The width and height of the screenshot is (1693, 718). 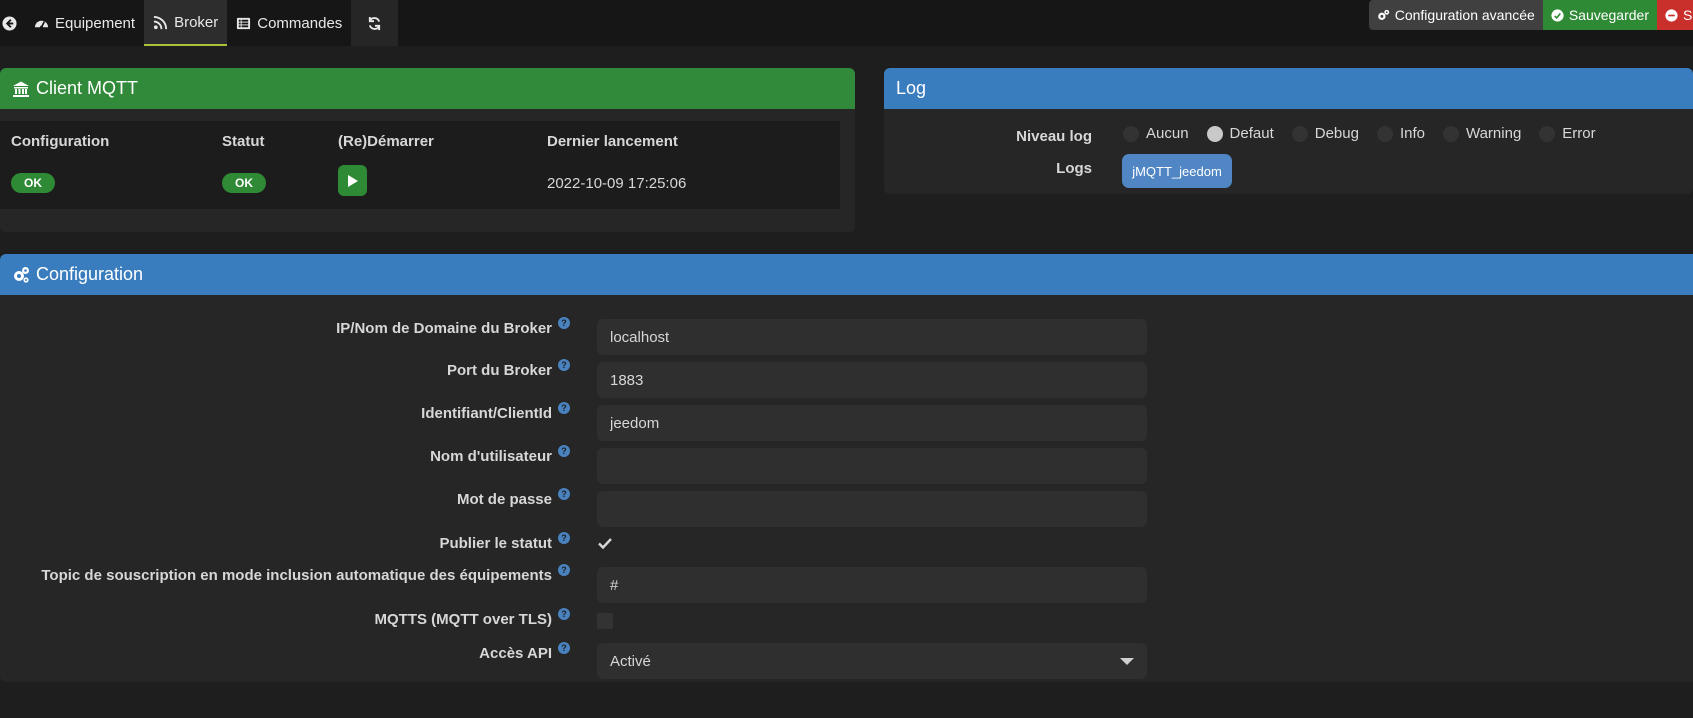 I want to click on rss-icon, so click(x=160, y=22).